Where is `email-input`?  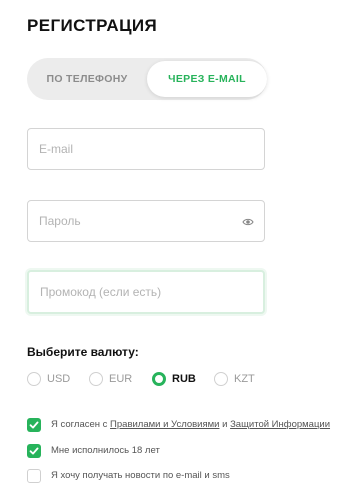
email-input is located at coordinates (134, 149).